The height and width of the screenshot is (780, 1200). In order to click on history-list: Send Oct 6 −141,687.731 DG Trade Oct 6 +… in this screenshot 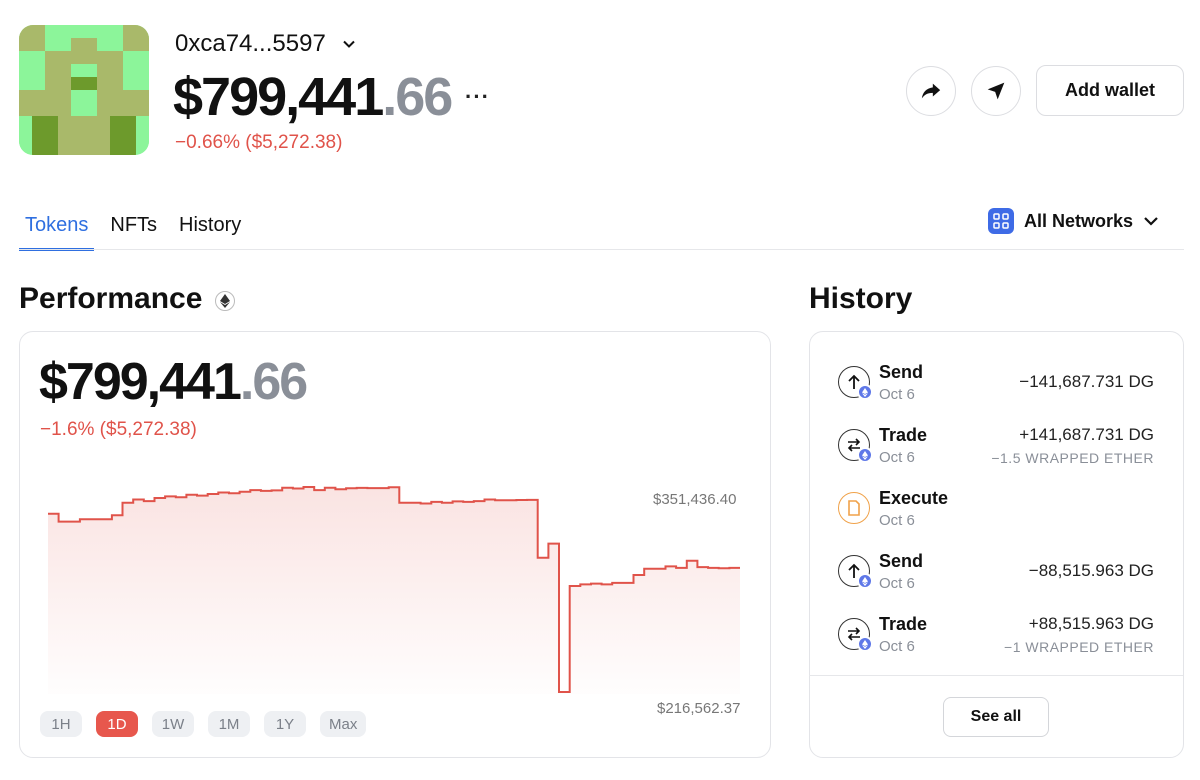, I will do `click(996, 519)`.